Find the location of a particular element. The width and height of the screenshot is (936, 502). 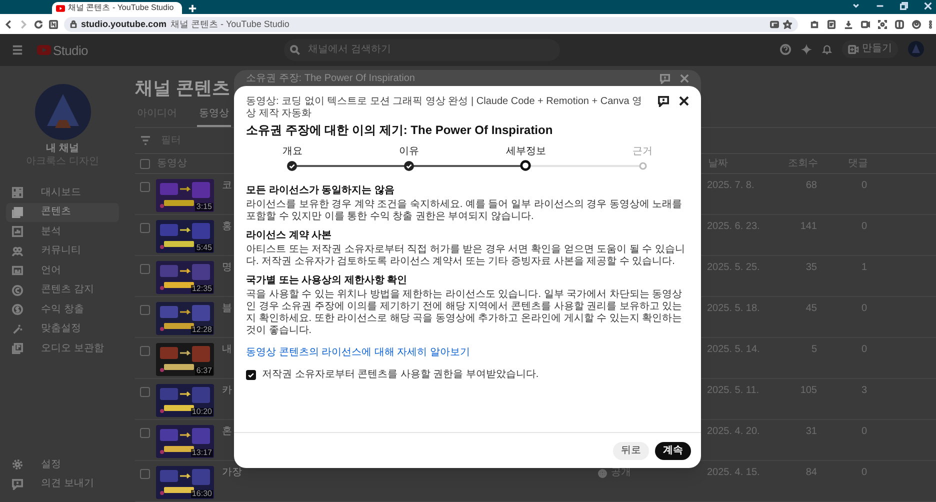

section-text: 아티스트 또는 저작권 소유자로부터 직접 허가를 받은 경우 서면 확인을 얻으면 도움이 될 수 있습니다. 저작권 소유자가 검토하도록 라이선스 계약서 또는 기타 증빙자료 사본을 제공할 수 있습니다. is located at coordinates (466, 256).